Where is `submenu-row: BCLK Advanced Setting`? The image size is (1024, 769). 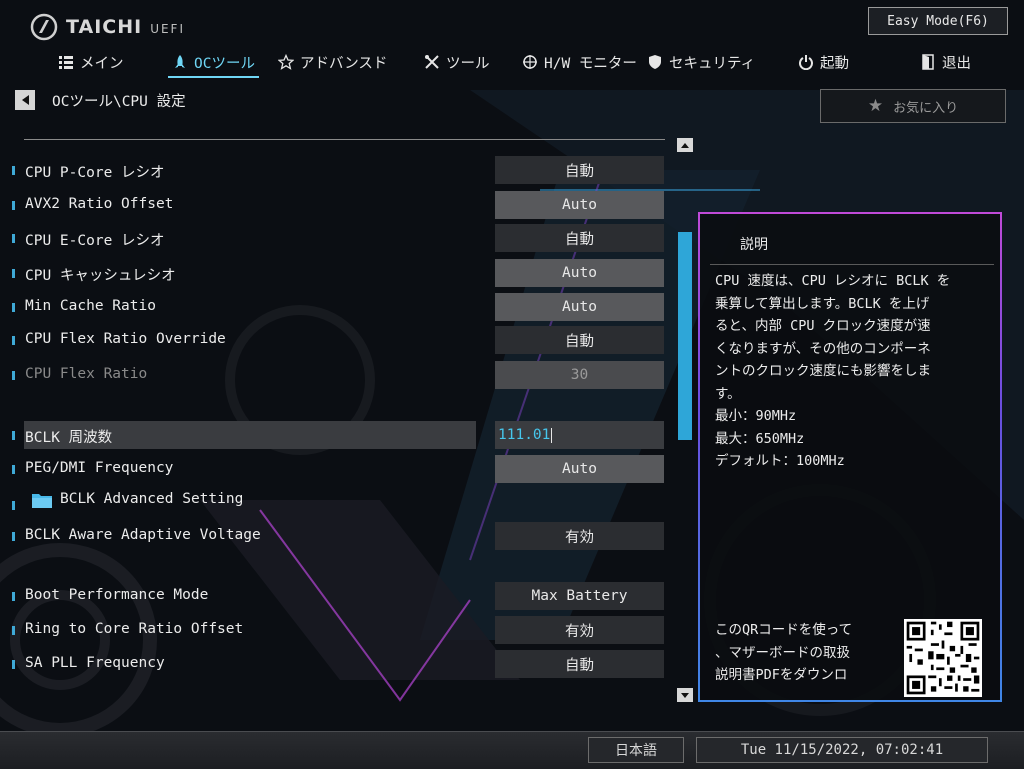 submenu-row: BCLK Advanced Setting is located at coordinates (335, 501).